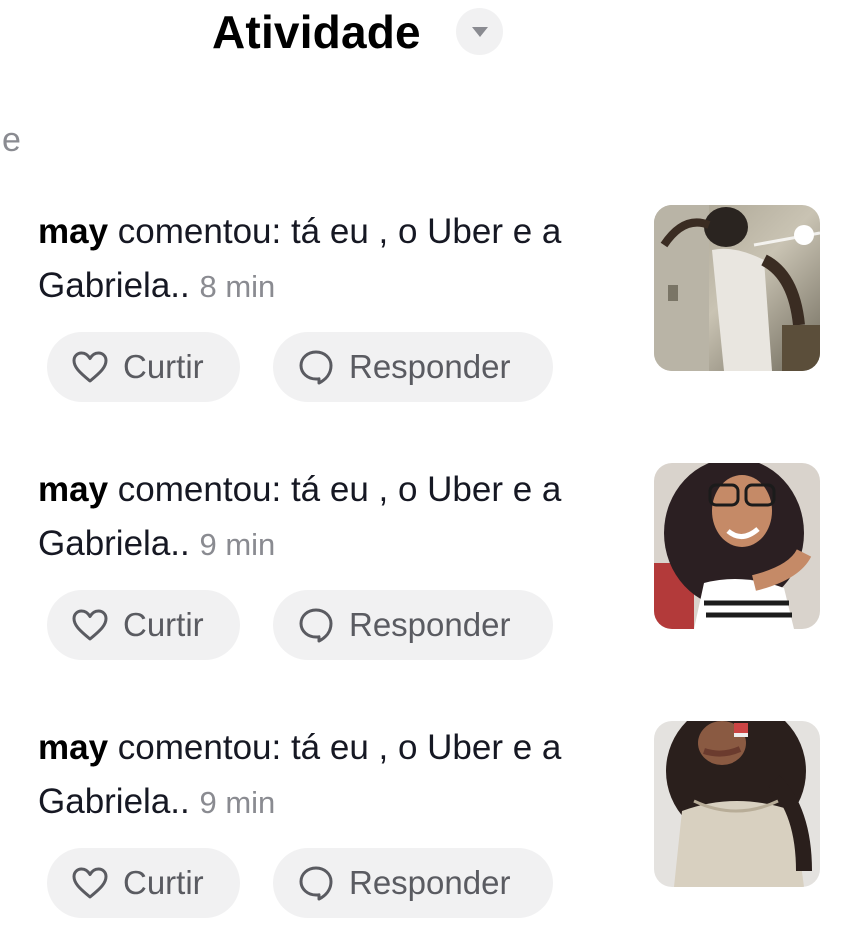 This screenshot has width=866, height=947. I want to click on timestamp: 8 min, so click(237, 286).